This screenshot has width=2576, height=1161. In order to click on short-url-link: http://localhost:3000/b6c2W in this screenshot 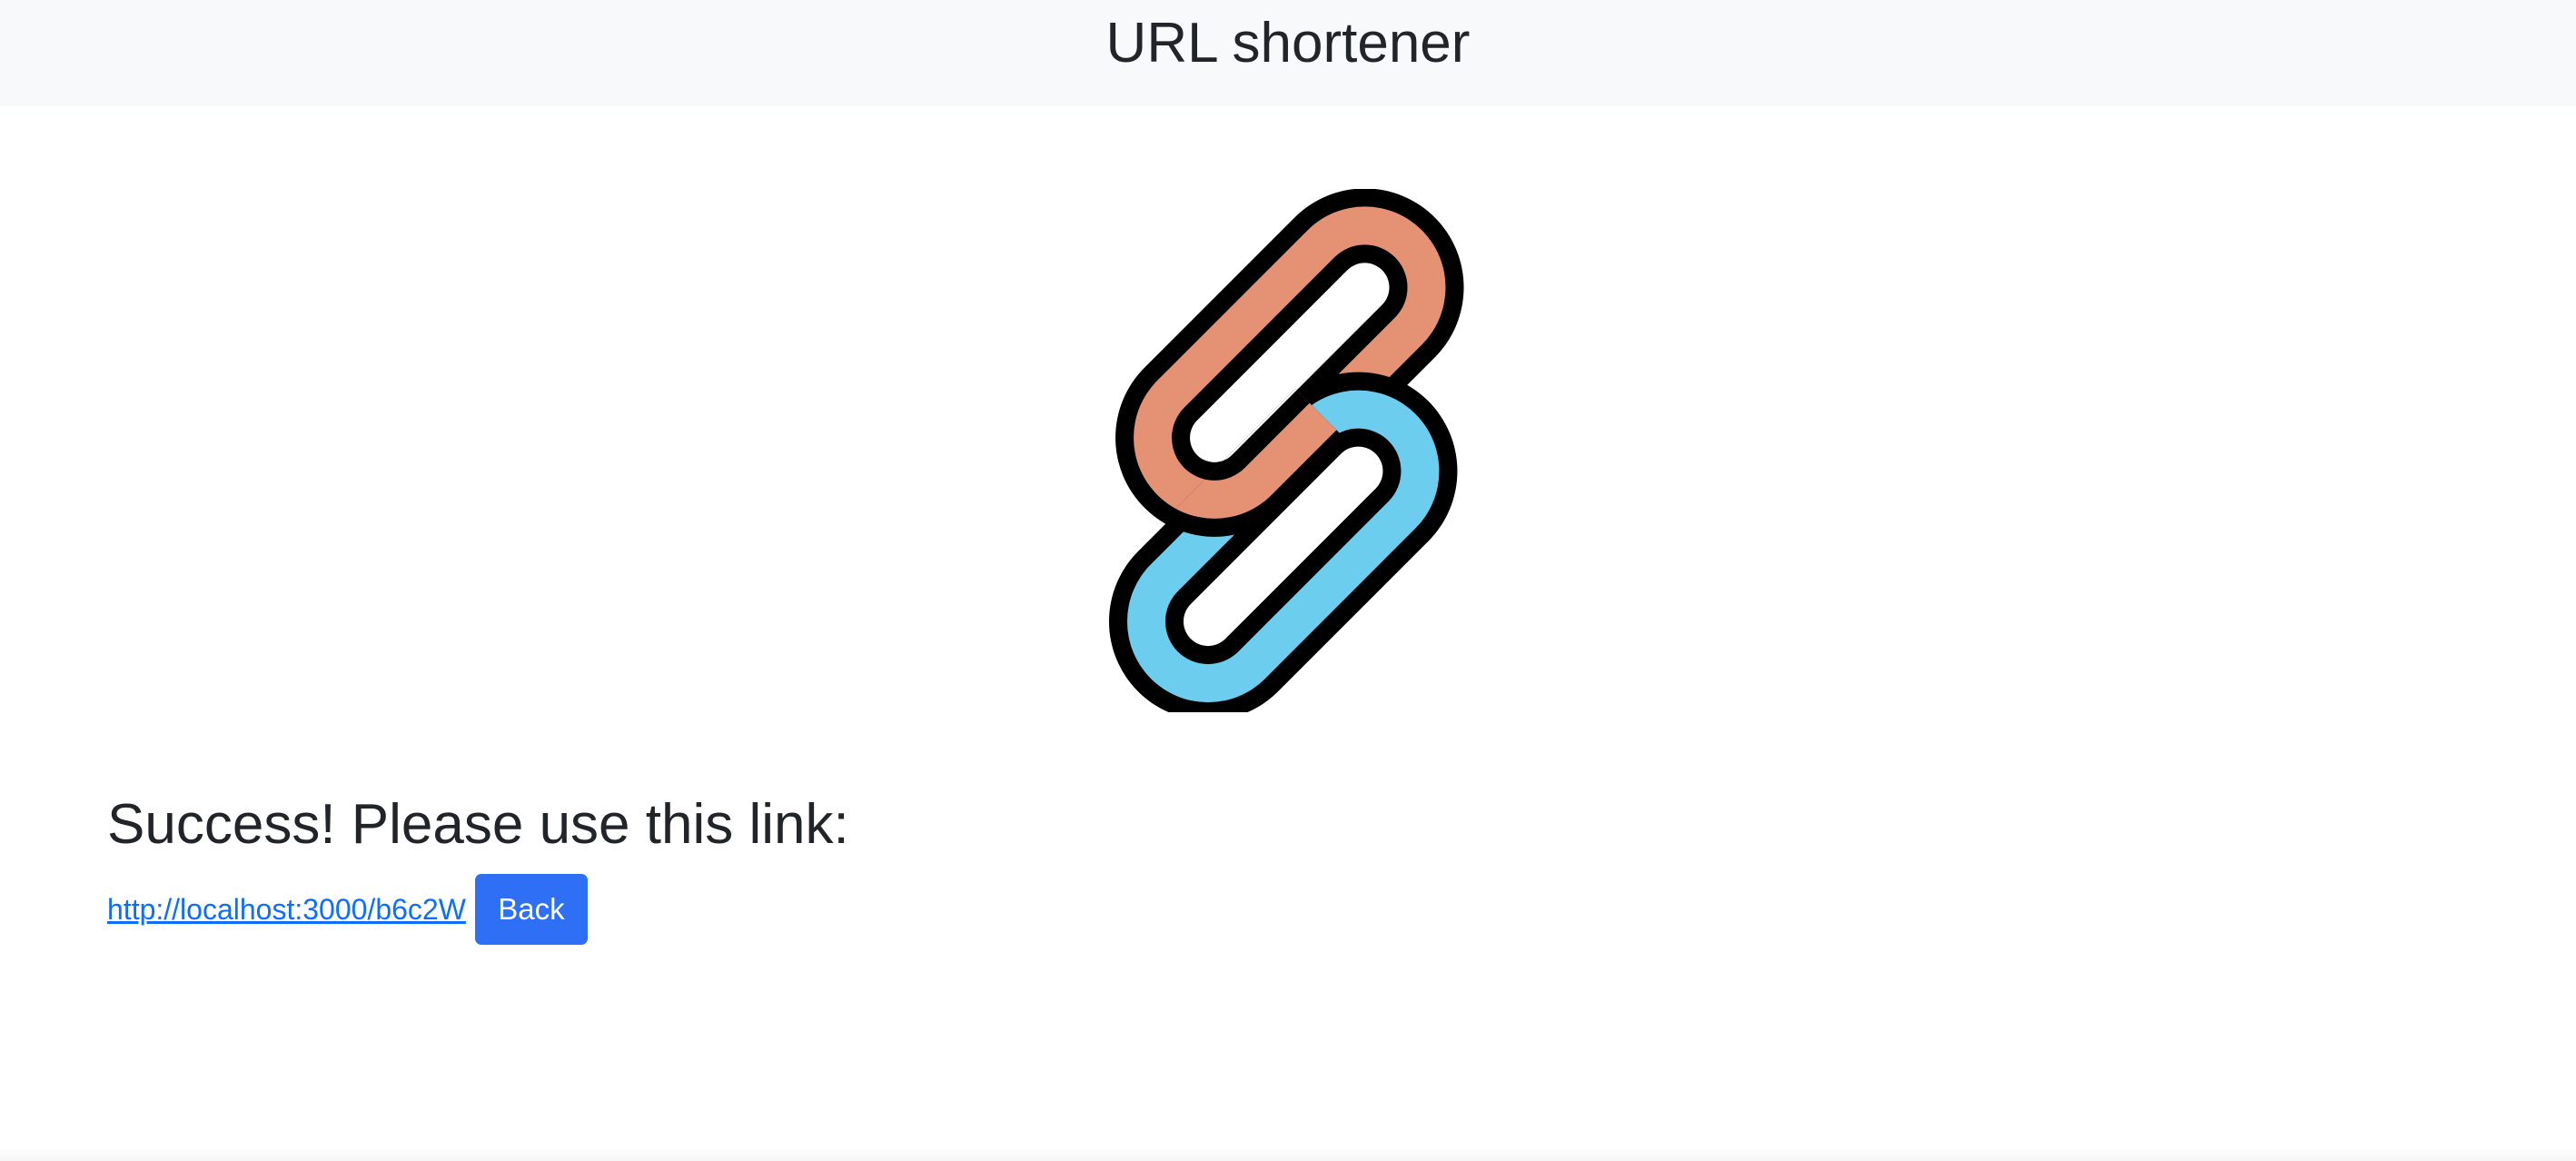, I will do `click(286, 909)`.